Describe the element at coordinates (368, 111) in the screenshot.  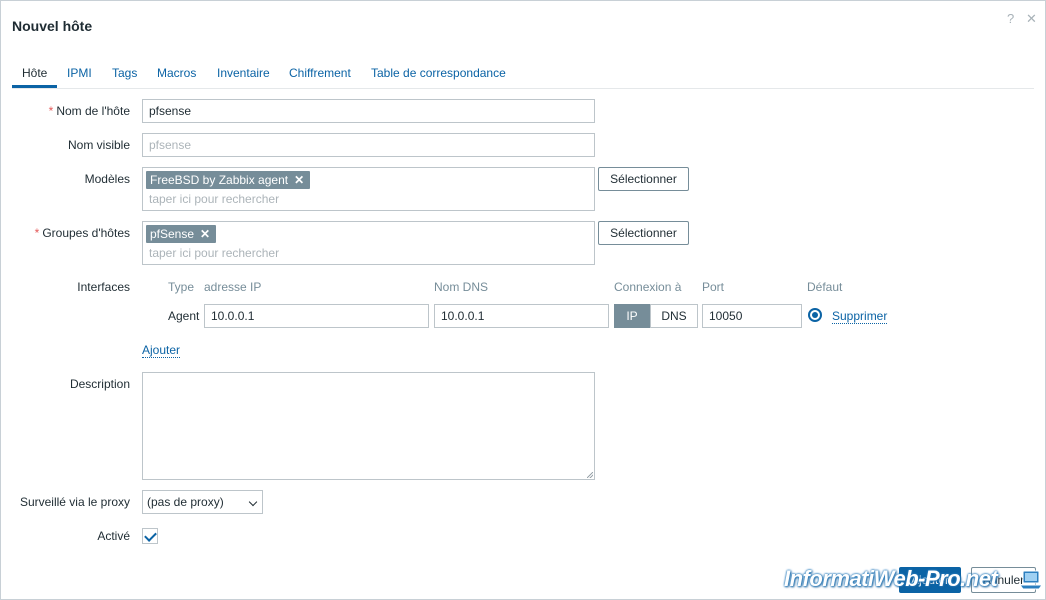
I see `host-name-input: pfsense` at that location.